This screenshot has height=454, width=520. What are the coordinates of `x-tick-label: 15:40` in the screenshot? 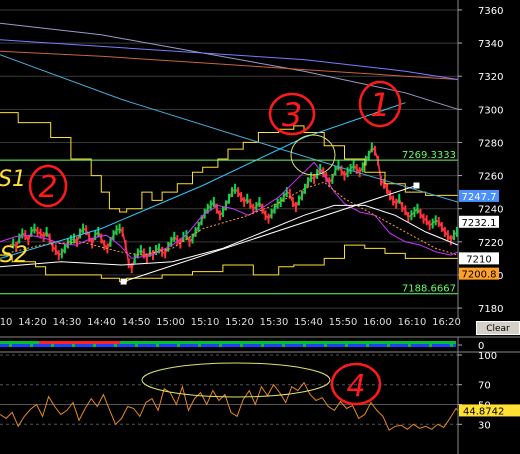 It's located at (308, 322).